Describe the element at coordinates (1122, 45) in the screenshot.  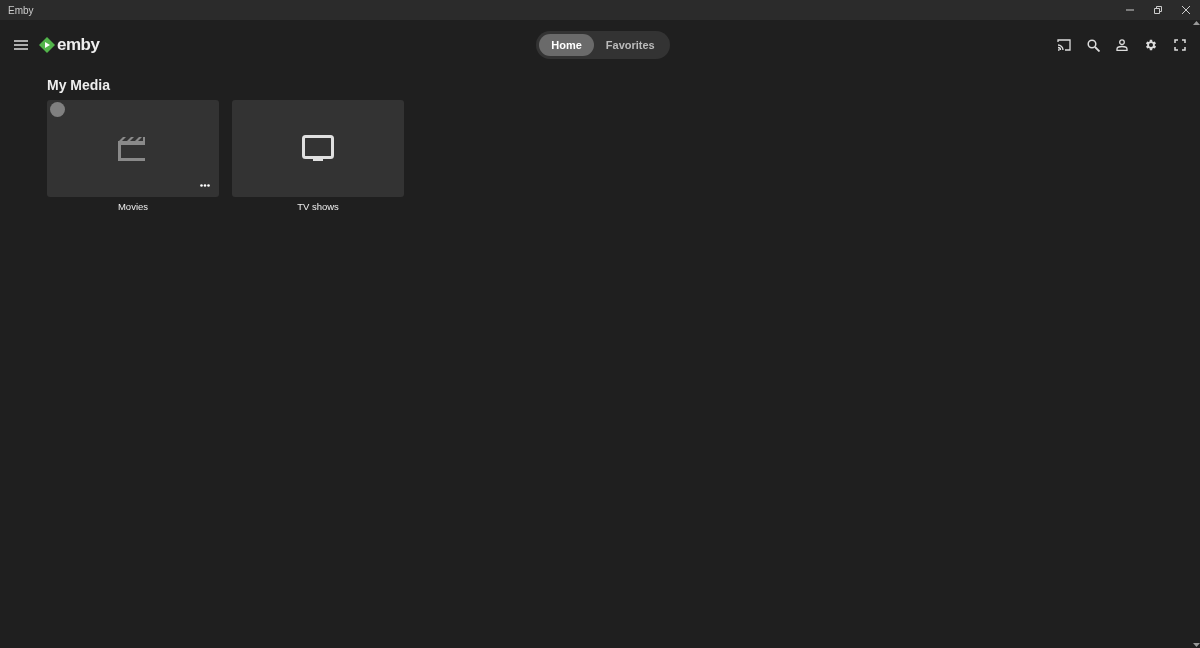
I see `user-icon` at that location.